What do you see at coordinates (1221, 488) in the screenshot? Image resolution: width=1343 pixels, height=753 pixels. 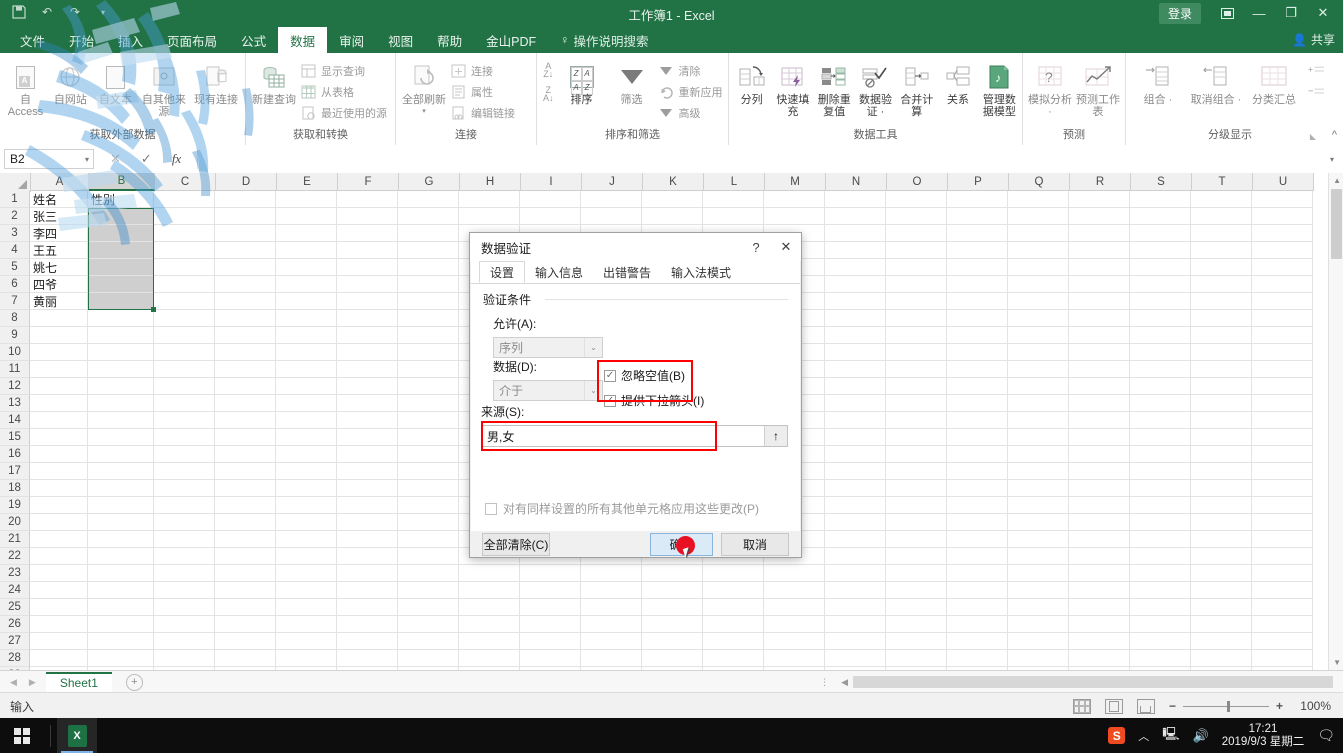 I see `cell-T18` at bounding box center [1221, 488].